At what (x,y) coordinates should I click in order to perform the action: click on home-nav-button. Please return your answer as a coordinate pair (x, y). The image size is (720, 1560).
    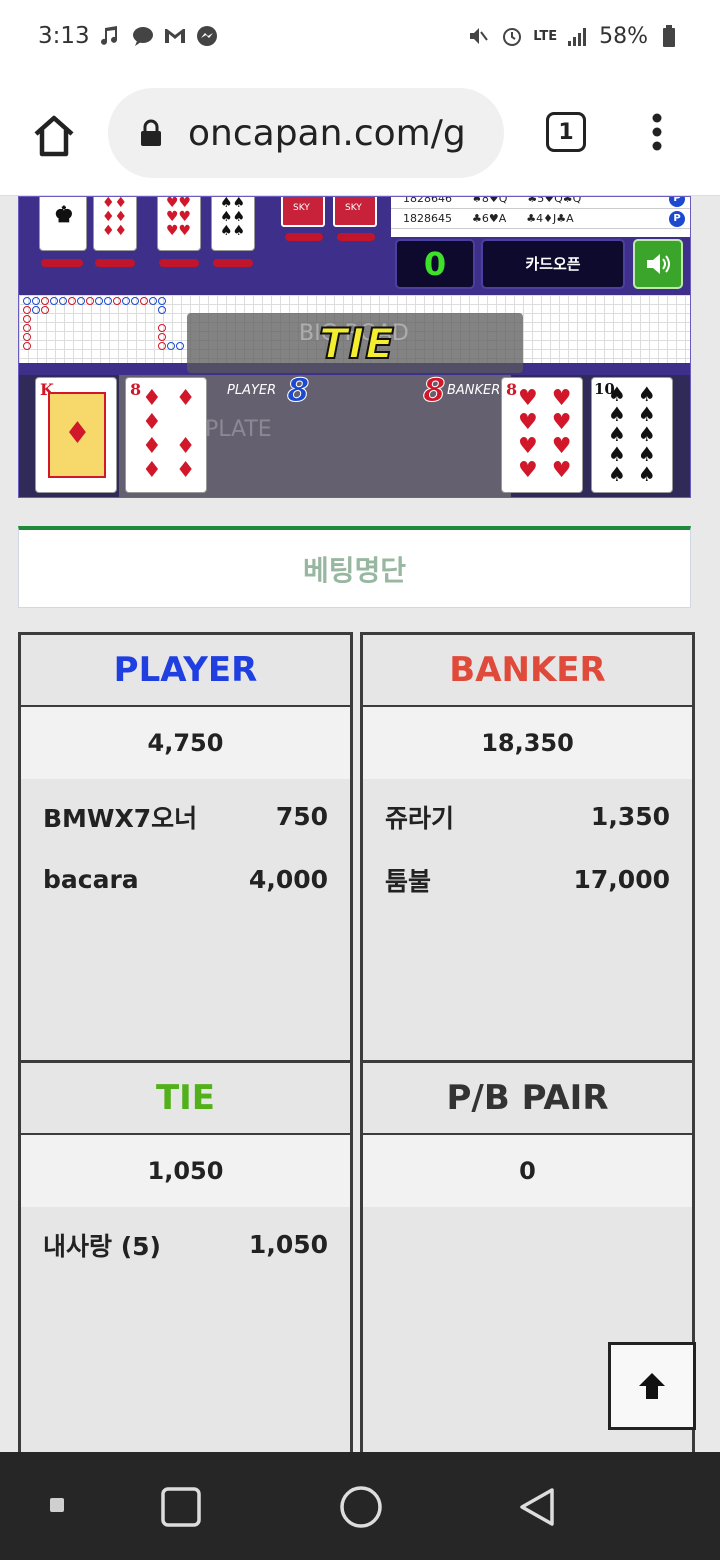
    Looking at the image, I should click on (361, 1507).